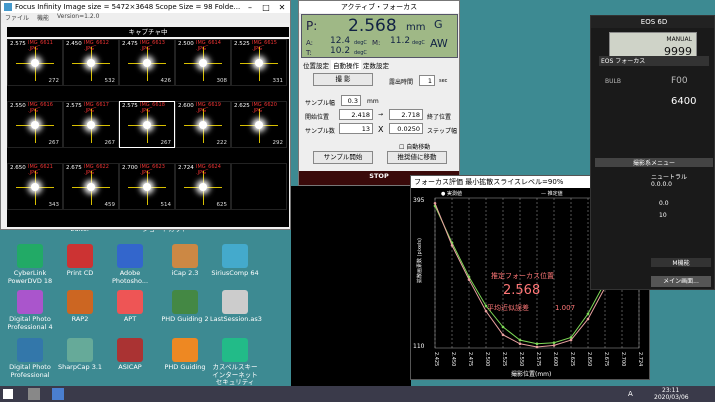 The width and height of the screenshot is (715, 402). What do you see at coordinates (652, 22) in the screenshot?
I see `camera-title: EOS 6D` at bounding box center [652, 22].